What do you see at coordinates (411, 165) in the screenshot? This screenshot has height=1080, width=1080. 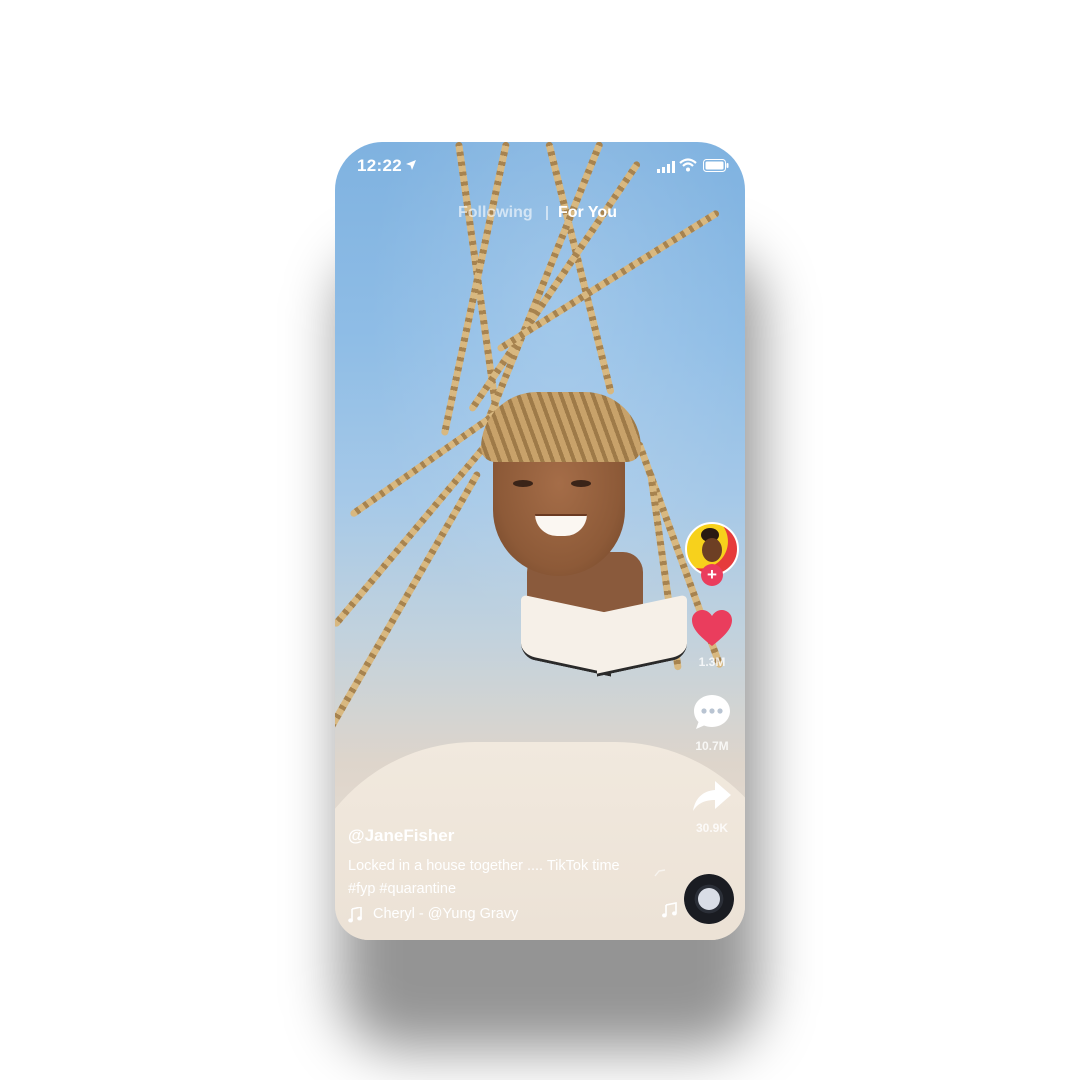 I see `location-arrow-icon` at bounding box center [411, 165].